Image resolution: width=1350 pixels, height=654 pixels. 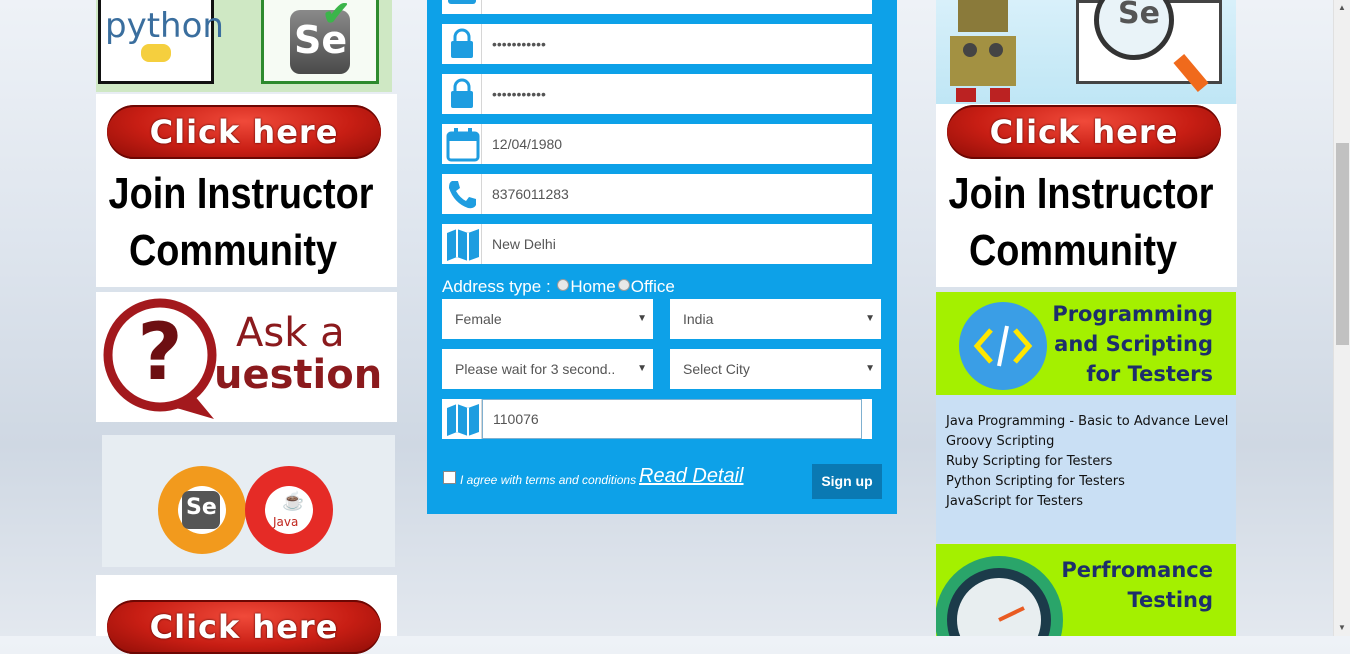 I want to click on scrollbar-thumb, so click(x=1342, y=244).